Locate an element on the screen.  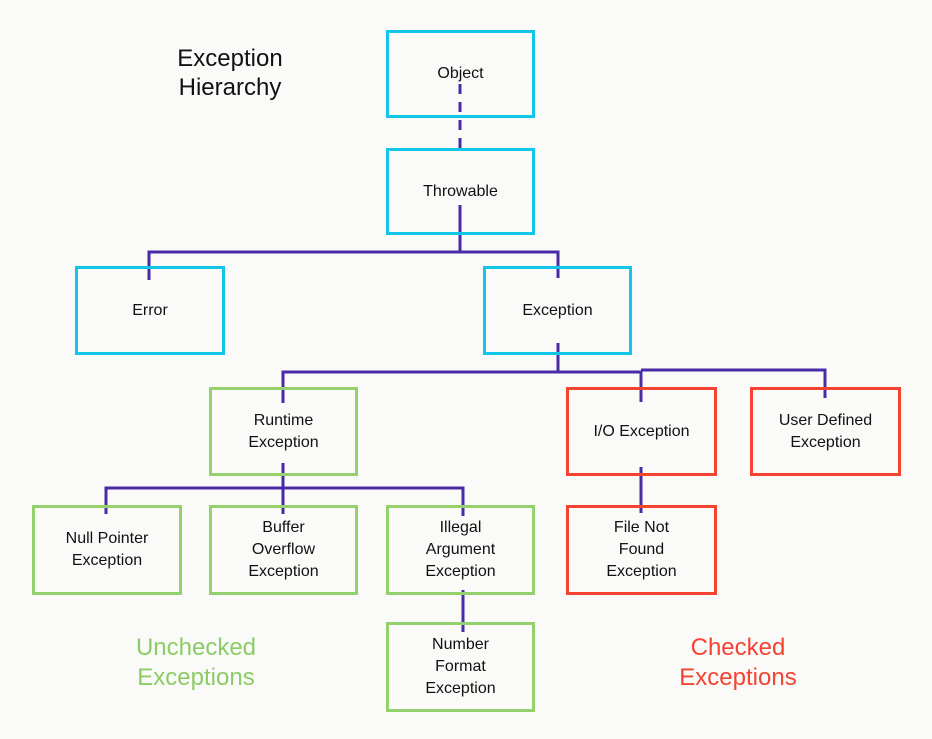
node-illegal-argument-exception: Illegal Argument Exception is located at coordinates (460, 550).